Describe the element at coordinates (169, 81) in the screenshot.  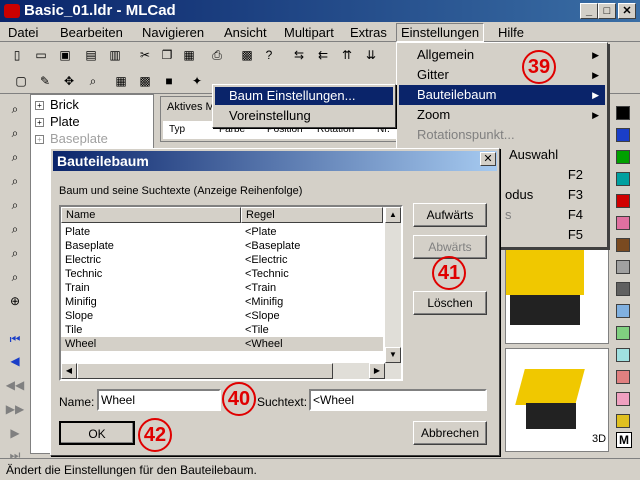
I see `grid-coarse-icon: ■` at that location.